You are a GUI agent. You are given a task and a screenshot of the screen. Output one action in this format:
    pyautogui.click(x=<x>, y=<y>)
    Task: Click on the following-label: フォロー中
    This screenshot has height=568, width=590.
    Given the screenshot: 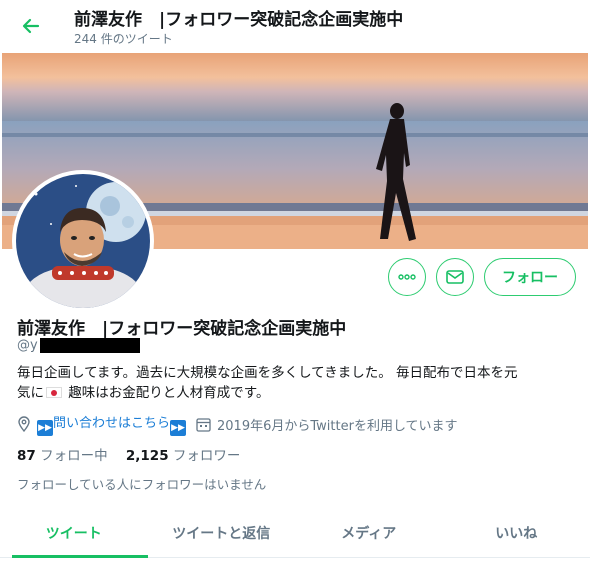 What is the action you would take?
    pyautogui.click(x=74, y=456)
    